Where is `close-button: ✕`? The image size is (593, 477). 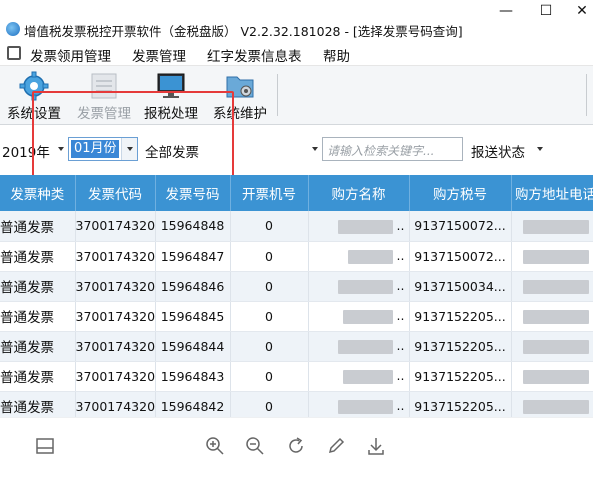
close-button: ✕ is located at coordinates (582, 11).